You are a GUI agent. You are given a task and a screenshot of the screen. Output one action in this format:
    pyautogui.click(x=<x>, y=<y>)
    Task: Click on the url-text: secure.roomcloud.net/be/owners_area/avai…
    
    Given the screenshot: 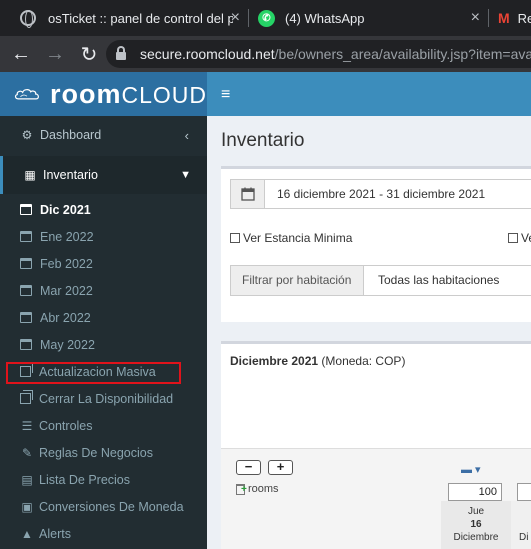 What is the action you would take?
    pyautogui.click(x=335, y=54)
    